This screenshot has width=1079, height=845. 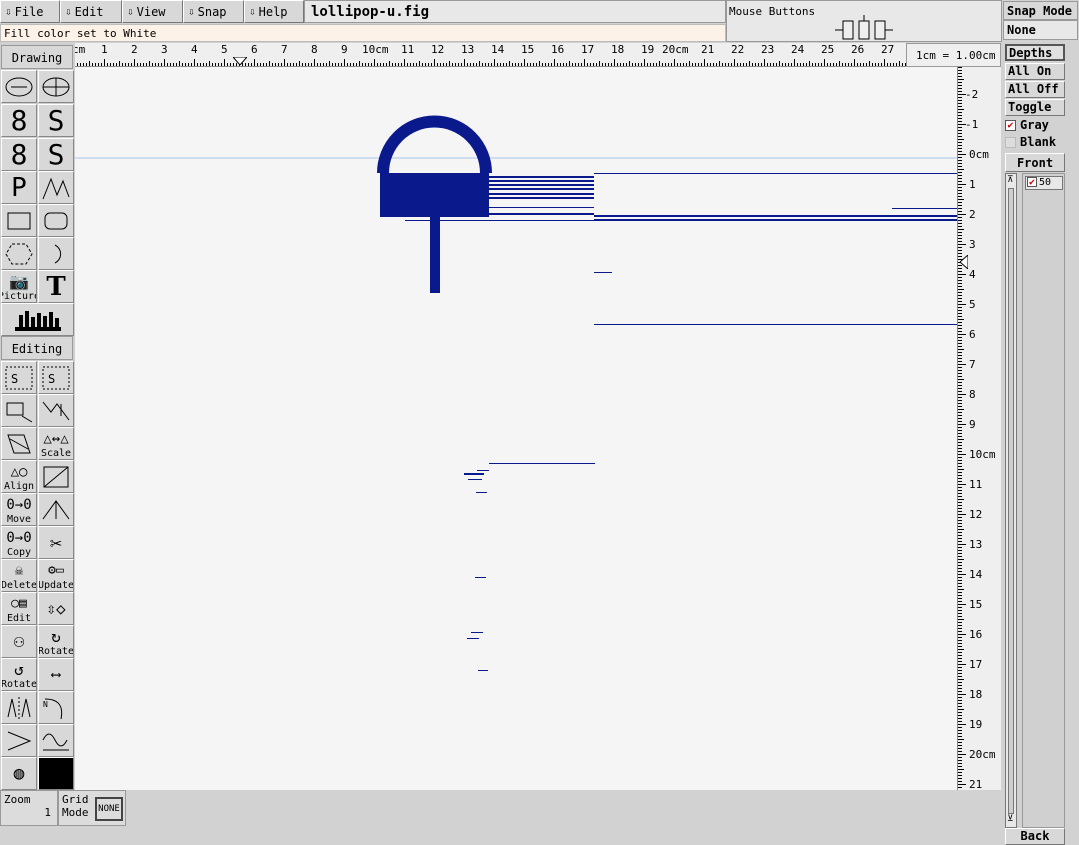 I want to click on open-compound-tool, so click(x=19, y=410).